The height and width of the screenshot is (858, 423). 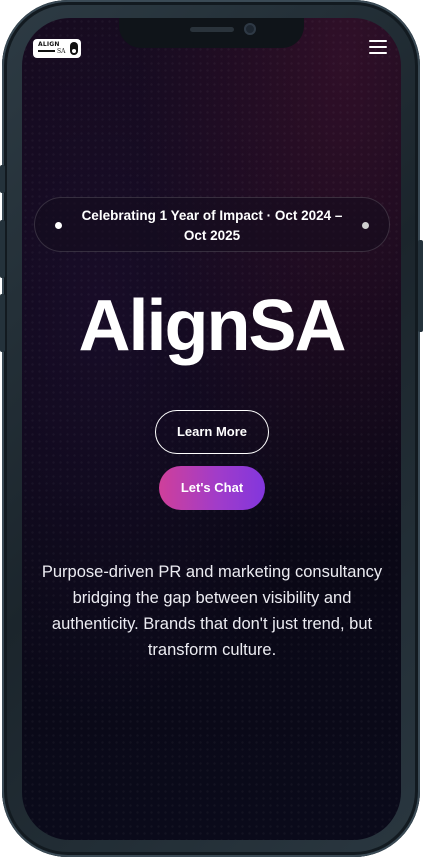 I want to click on mute-switch, so click(x=2, y=179).